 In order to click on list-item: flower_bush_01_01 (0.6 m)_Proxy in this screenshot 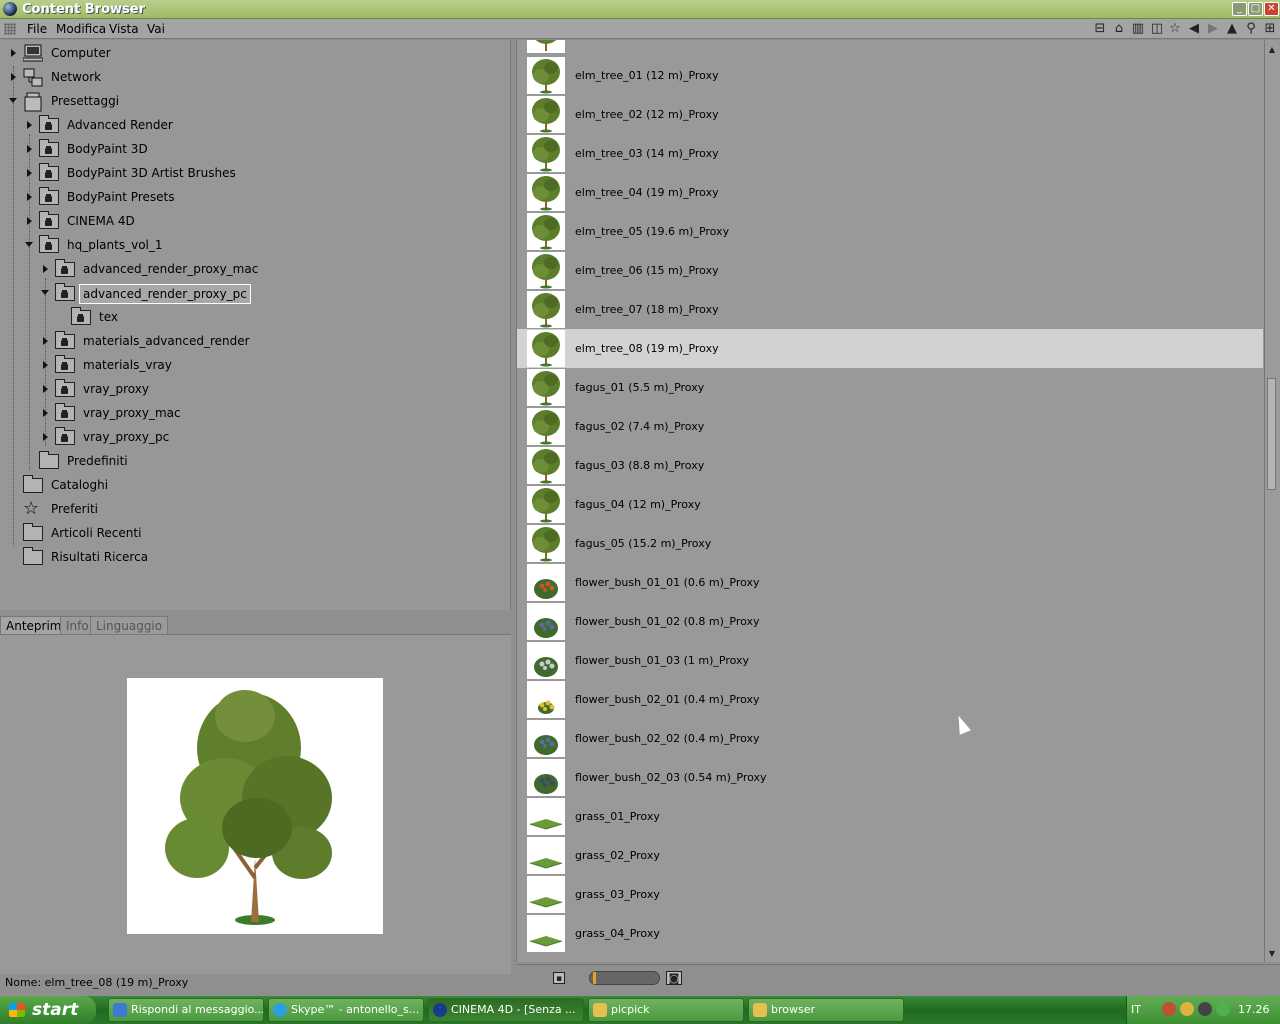, I will do `click(890, 582)`.